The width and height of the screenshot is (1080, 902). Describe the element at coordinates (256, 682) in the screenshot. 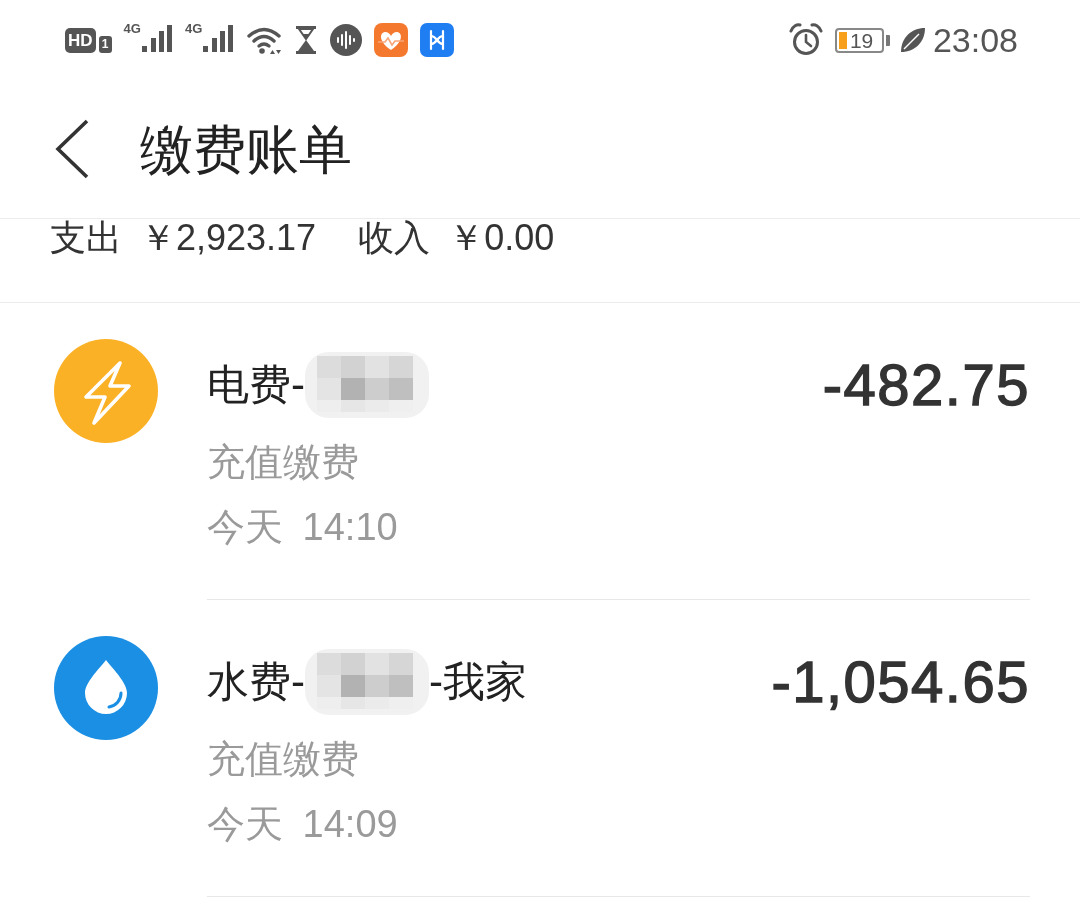

I see `bill-name-text: 水费-` at that location.